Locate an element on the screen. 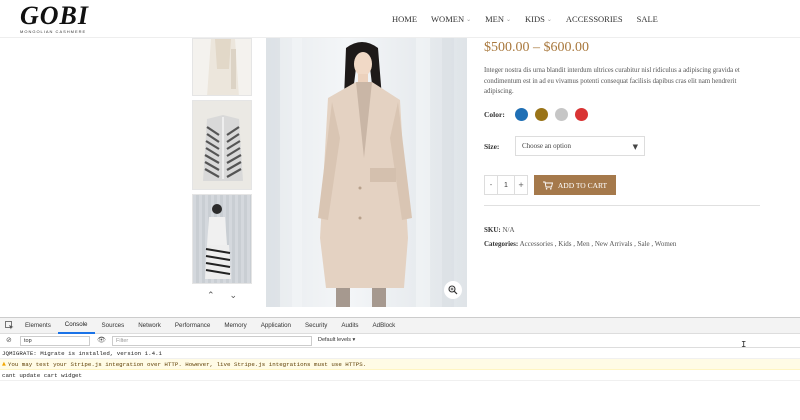 Image resolution: width=800 pixels, height=420 pixels. nav-item-men: MEN ⌄ is located at coordinates (498, 19).